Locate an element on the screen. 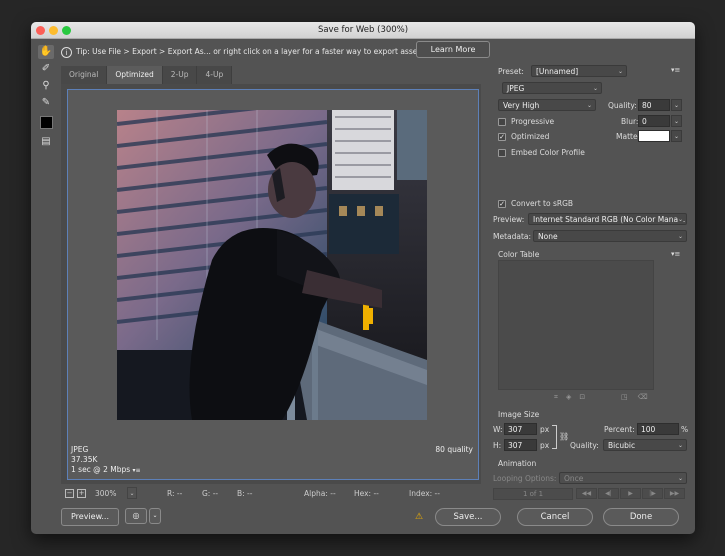 The image size is (725, 556). info-quality: 80 quality is located at coordinates (454, 449).